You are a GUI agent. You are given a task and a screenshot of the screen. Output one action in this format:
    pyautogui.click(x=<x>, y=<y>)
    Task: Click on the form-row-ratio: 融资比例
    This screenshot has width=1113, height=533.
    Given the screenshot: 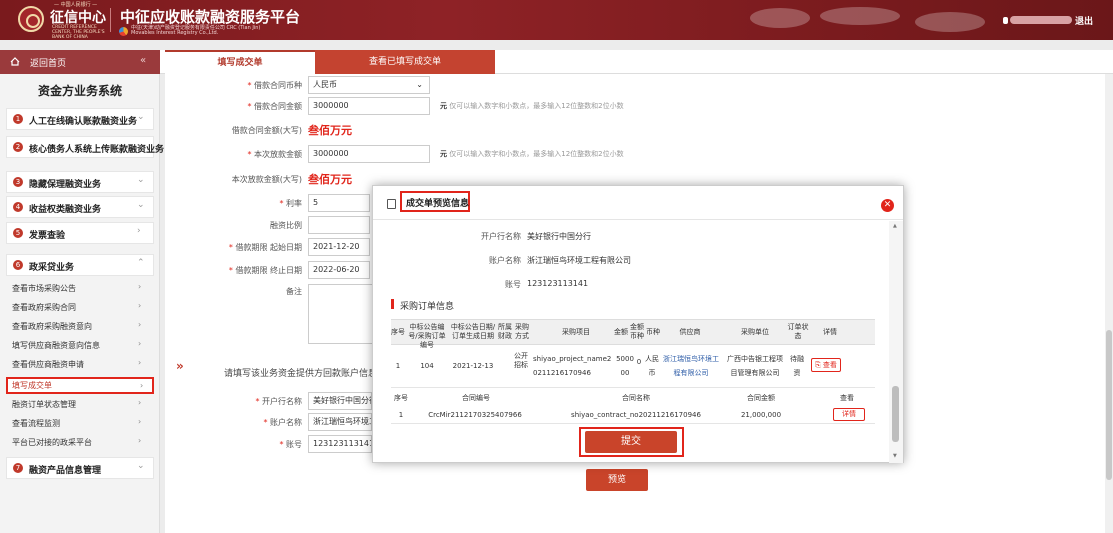 What is the action you would take?
    pyautogui.click(x=307, y=225)
    